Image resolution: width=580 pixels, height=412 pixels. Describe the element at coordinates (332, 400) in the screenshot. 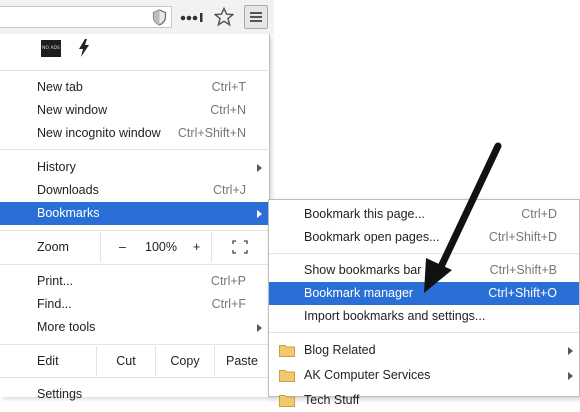

I see `folder-label: Tech Stuff` at that location.